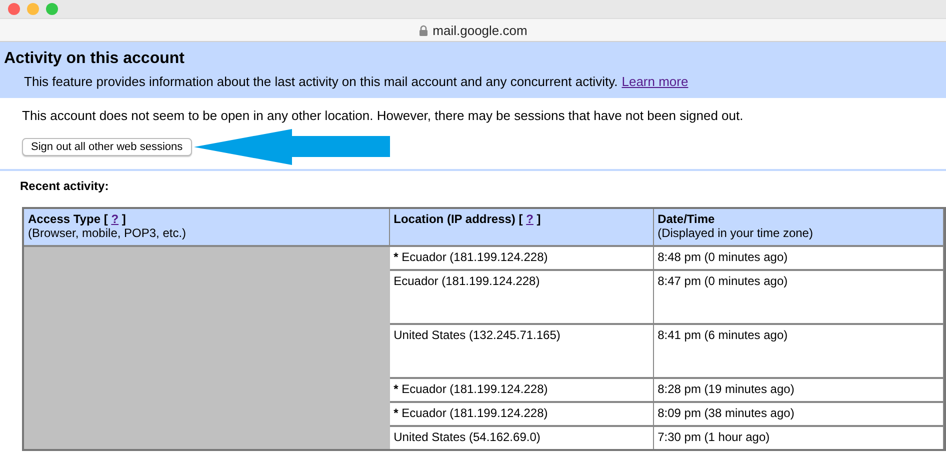 Image resolution: width=946 pixels, height=453 pixels. Describe the element at coordinates (726, 389) in the screenshot. I see `time-cell: 8:28 pm (19 minutes ago)` at that location.